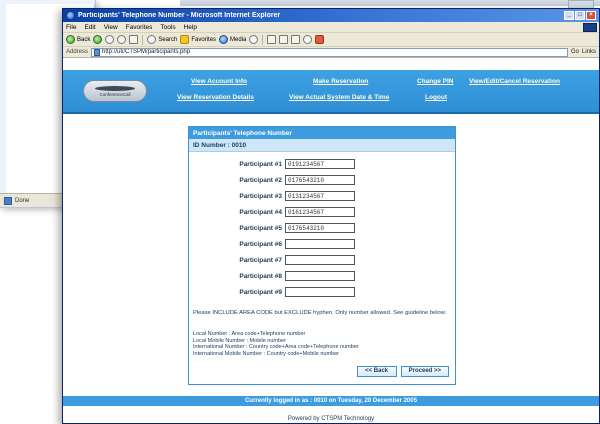 This screenshot has height=424, width=600. Describe the element at coordinates (134, 39) in the screenshot. I see `home-icon` at that location.